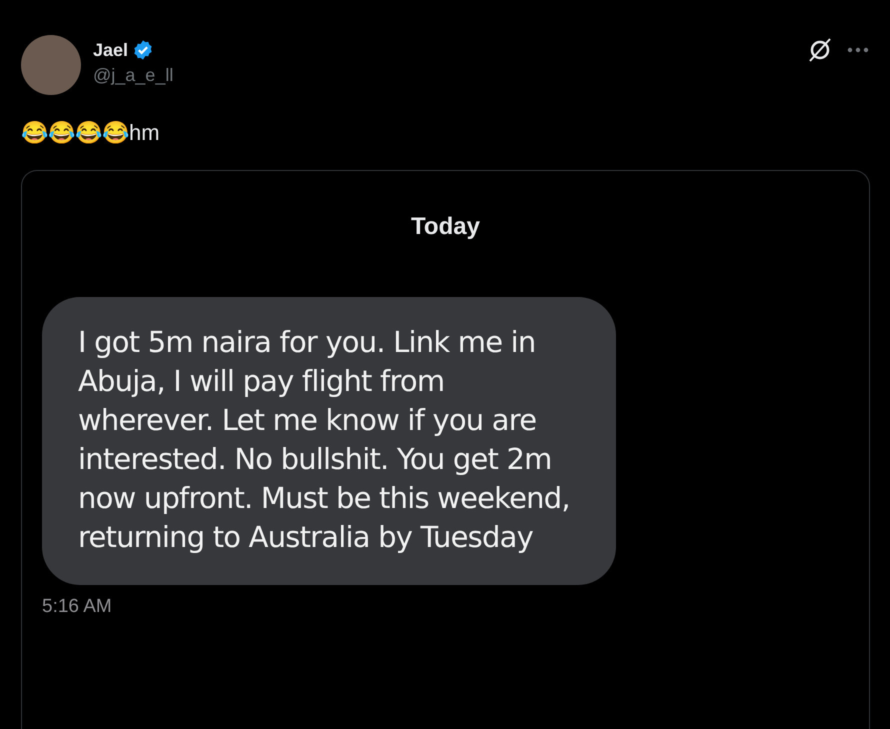 The width and height of the screenshot is (890, 729). Describe the element at coordinates (77, 607) in the screenshot. I see `message-time: 5:16 AM` at that location.